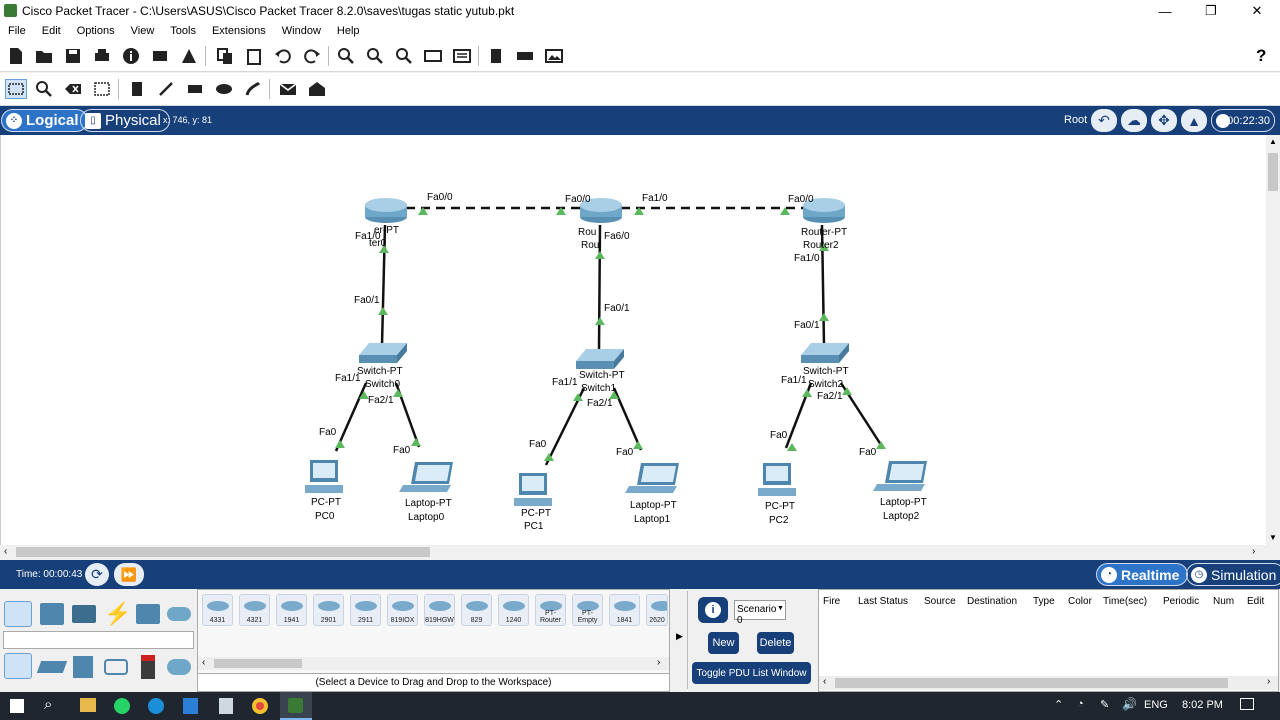  What do you see at coordinates (137, 89) in the screenshot?
I see `note-icon` at bounding box center [137, 89].